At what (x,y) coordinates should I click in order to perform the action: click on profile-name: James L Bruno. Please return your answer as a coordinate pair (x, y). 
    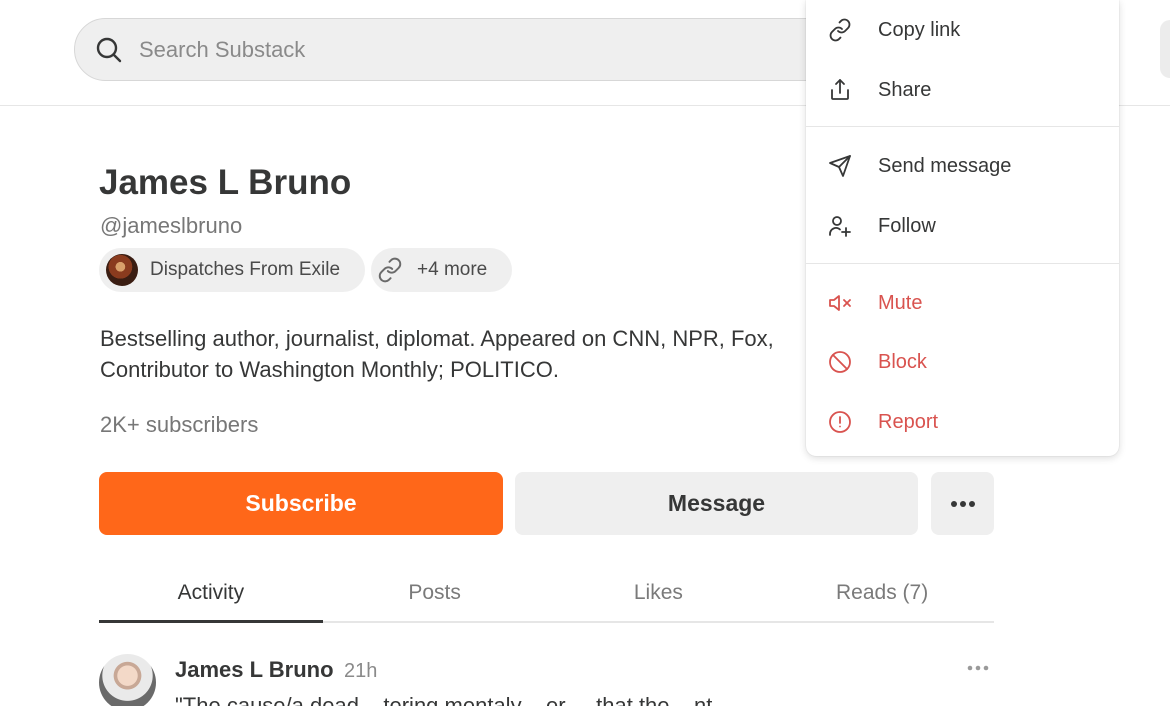
    Looking at the image, I should click on (225, 182).